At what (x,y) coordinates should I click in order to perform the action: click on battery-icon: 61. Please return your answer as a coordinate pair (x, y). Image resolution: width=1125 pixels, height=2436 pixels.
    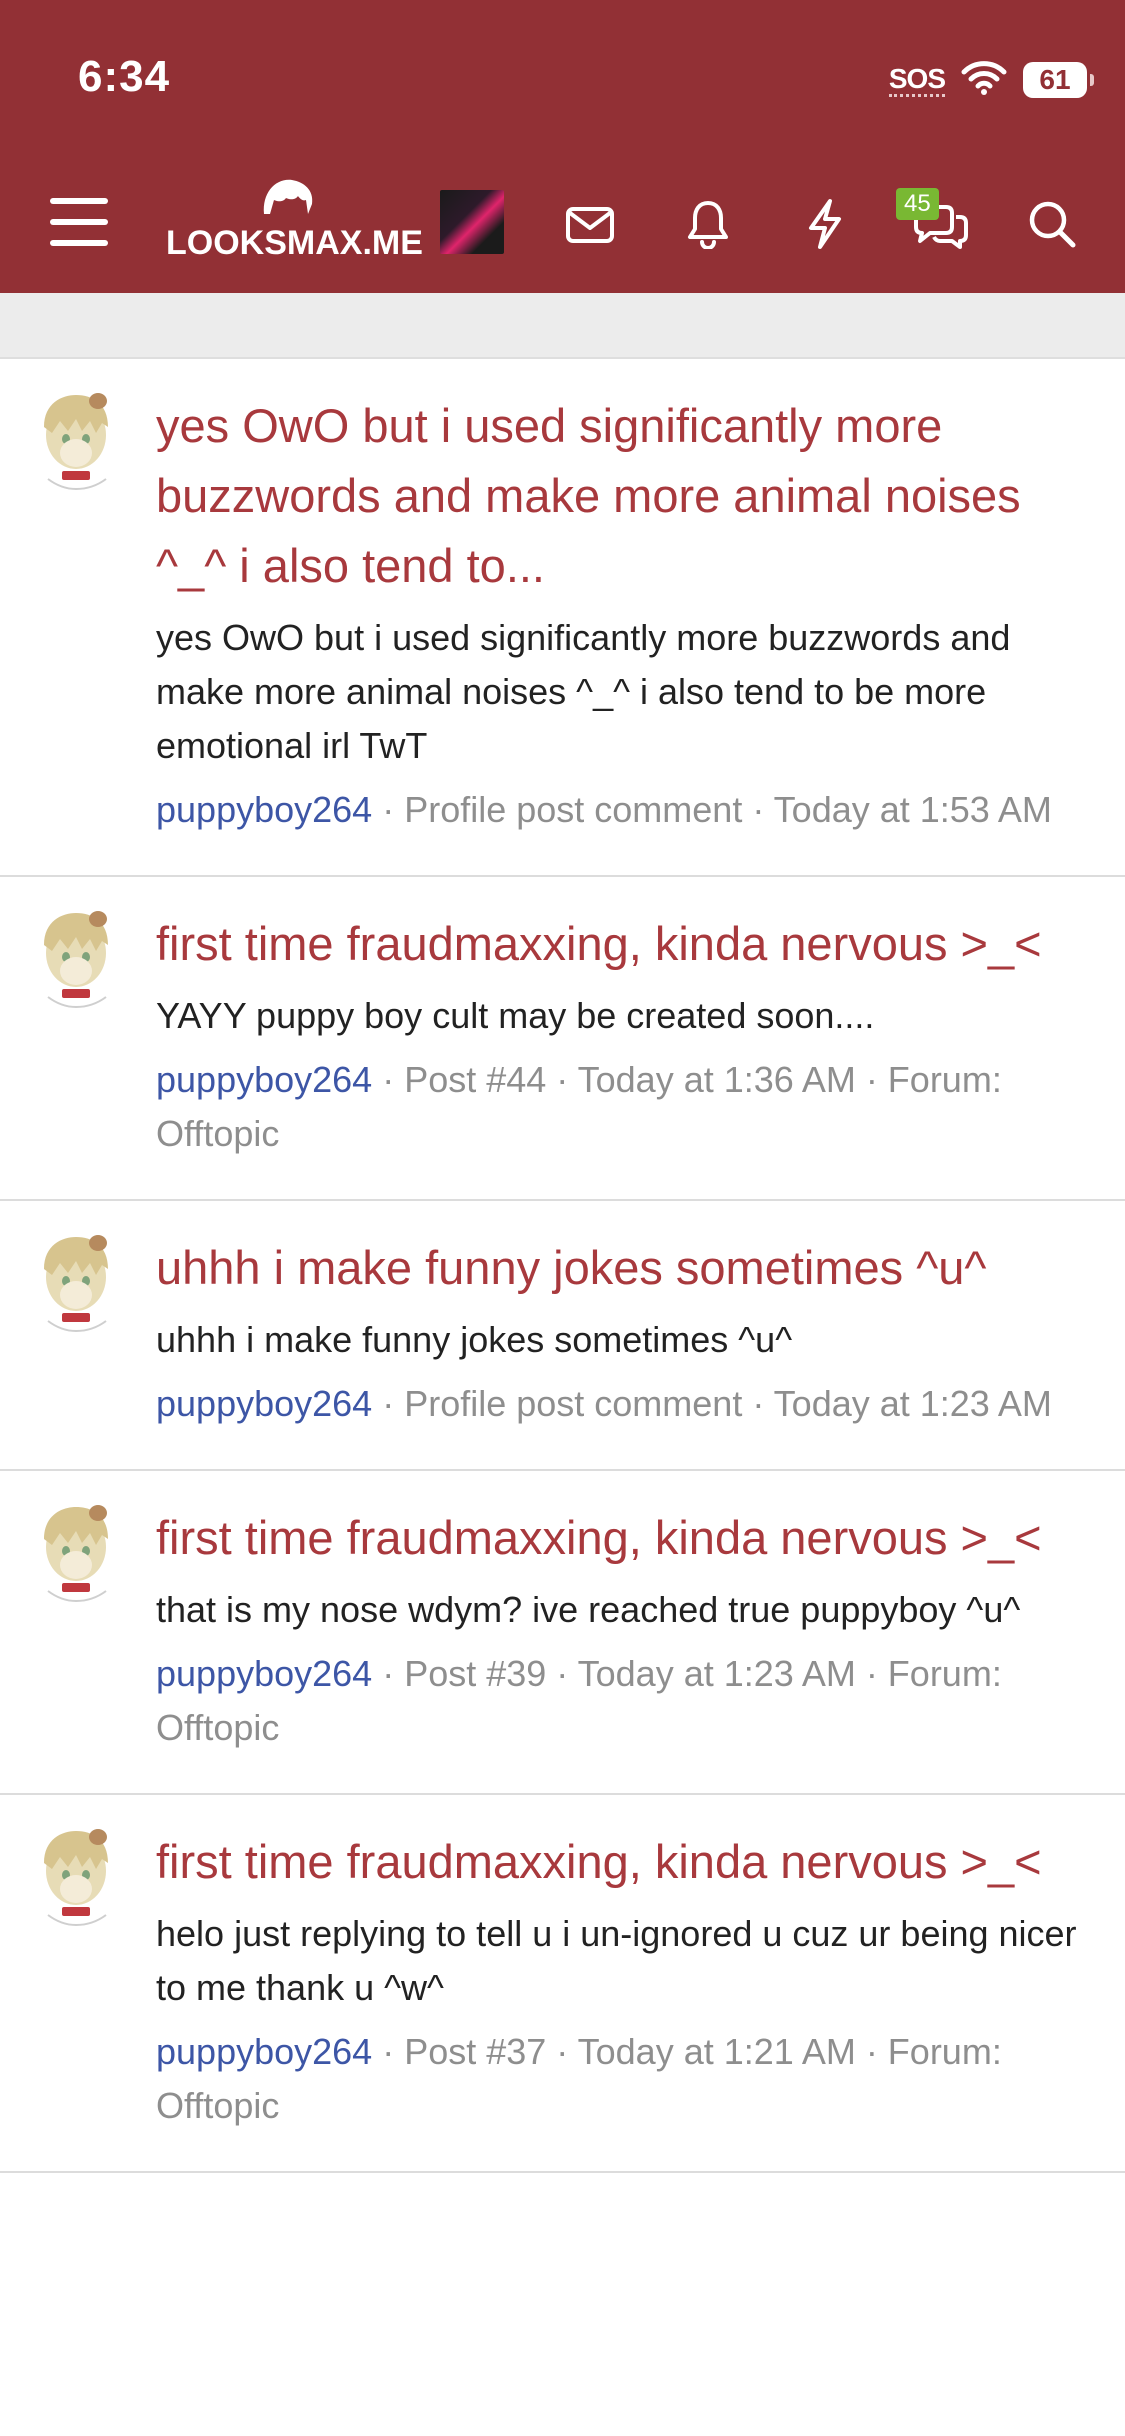
    Looking at the image, I should click on (1058, 80).